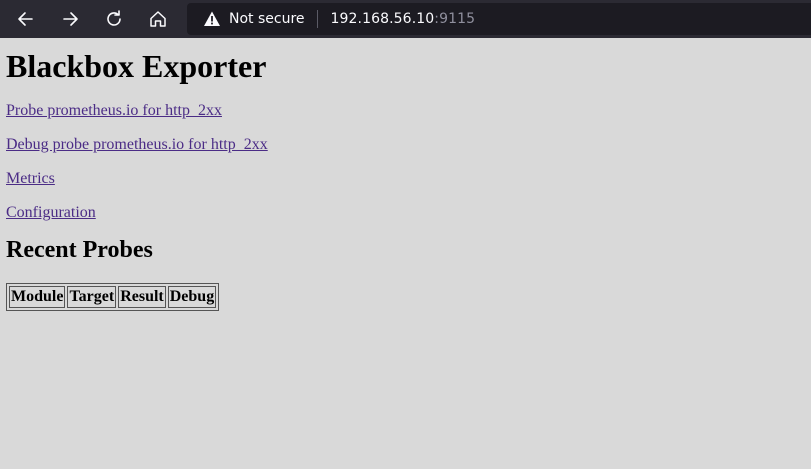 The image size is (811, 469). I want to click on home-icon, so click(158, 19).